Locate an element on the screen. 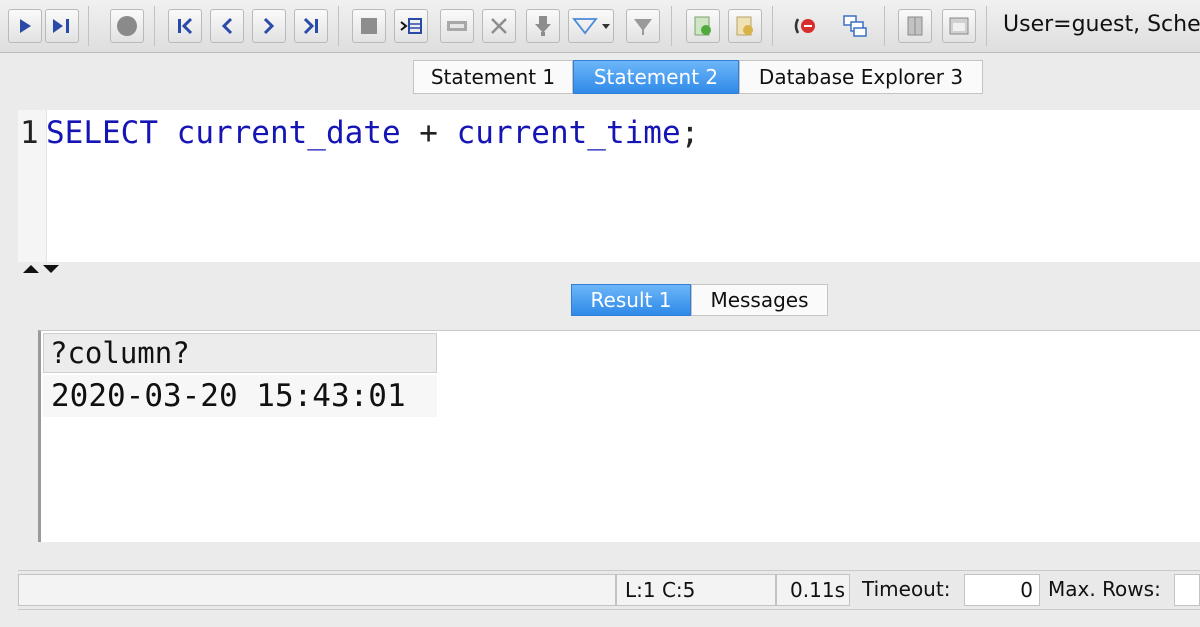  max-rows-input is located at coordinates (1187, 590).